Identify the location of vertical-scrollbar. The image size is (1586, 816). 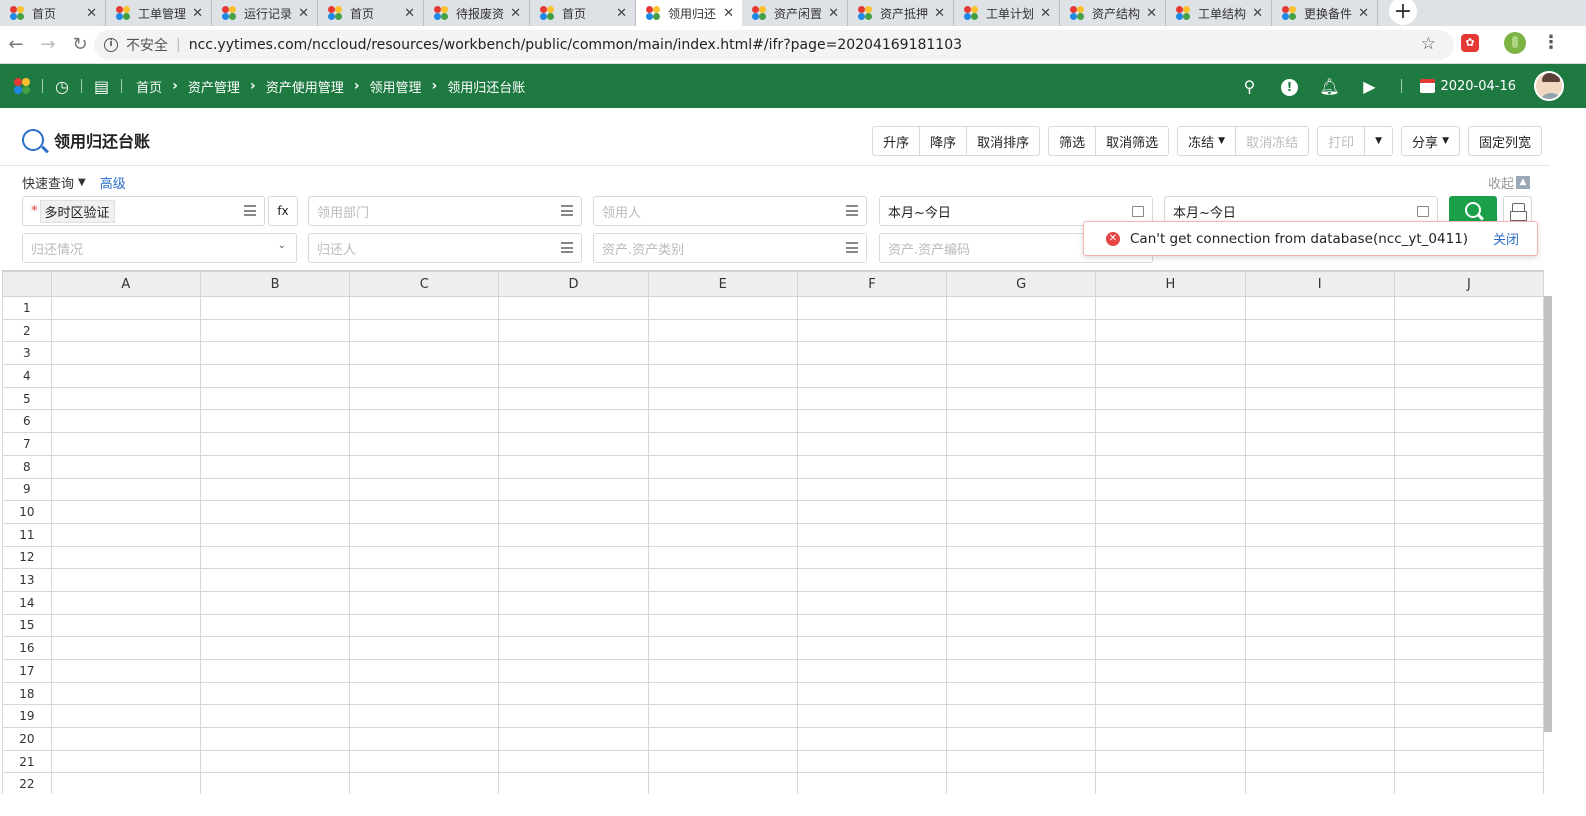
(1548, 514).